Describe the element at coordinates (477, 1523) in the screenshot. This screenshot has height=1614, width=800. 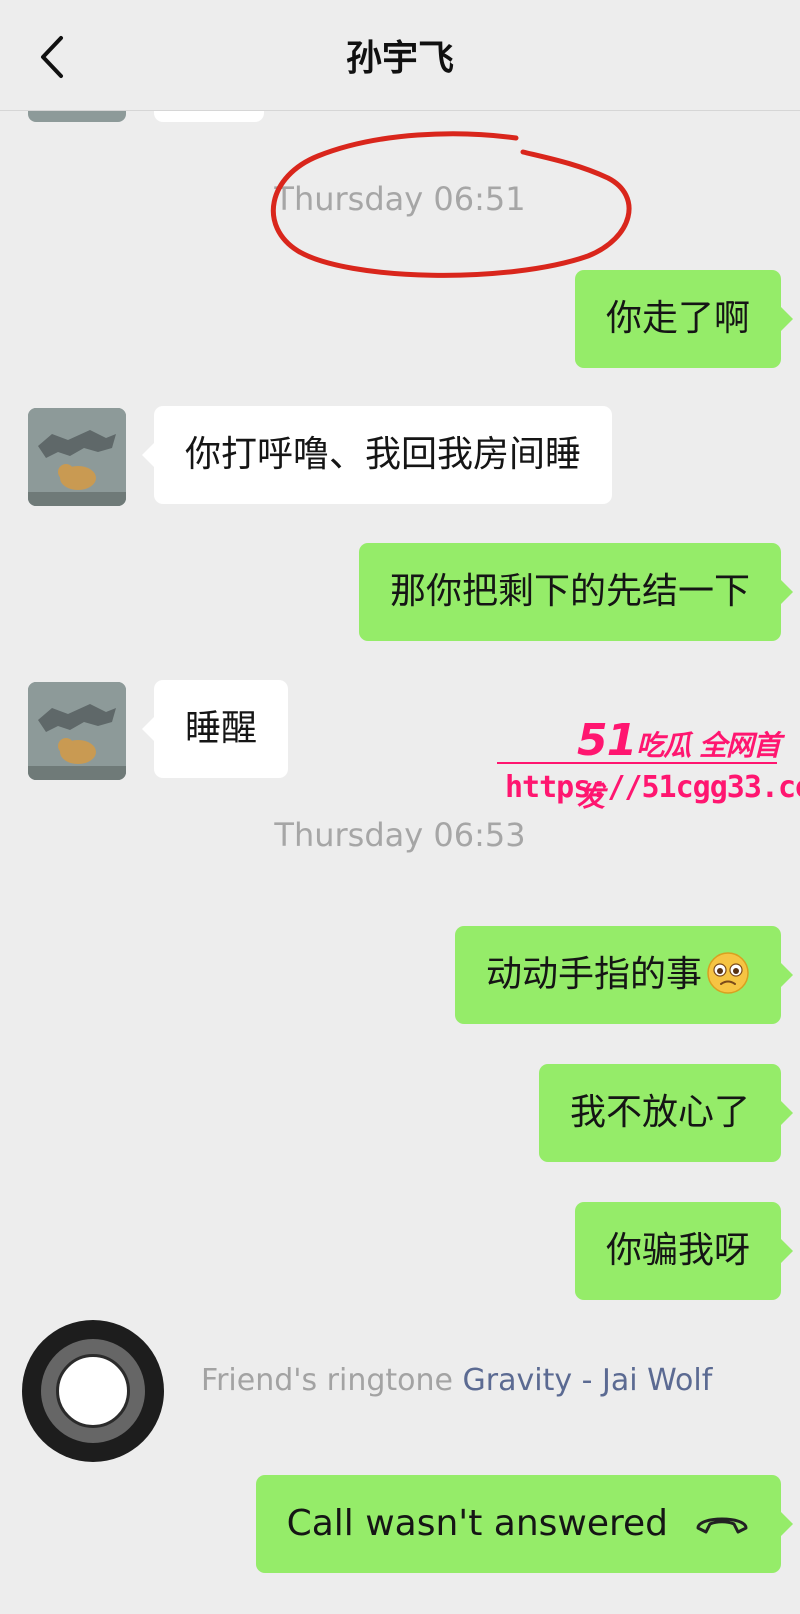
I see `call-status-text: Call wasn't answered` at that location.